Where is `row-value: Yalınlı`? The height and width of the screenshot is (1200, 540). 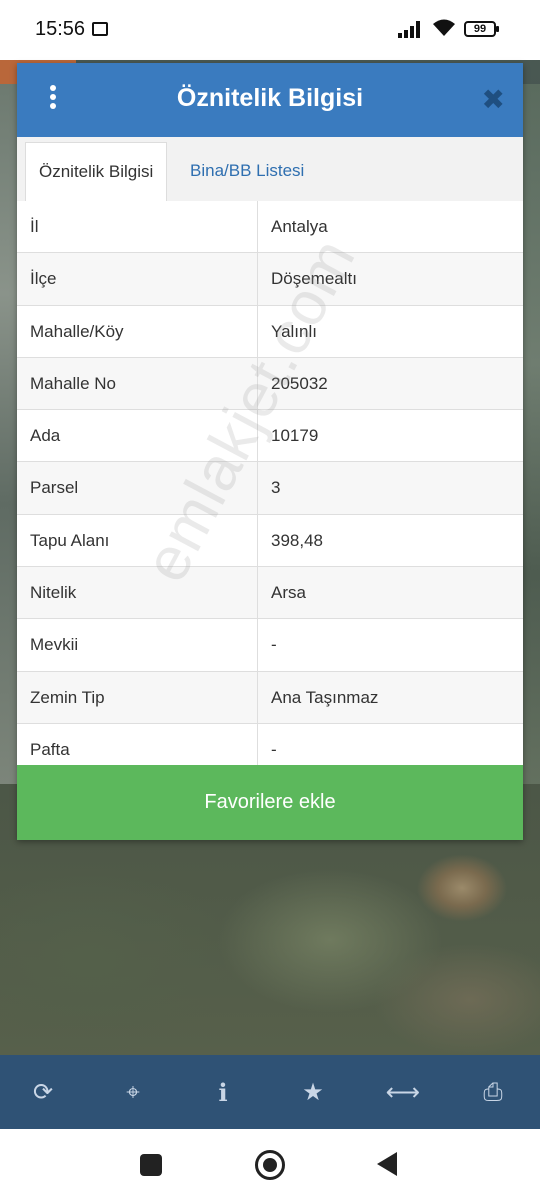 row-value: Yalınlı is located at coordinates (294, 331).